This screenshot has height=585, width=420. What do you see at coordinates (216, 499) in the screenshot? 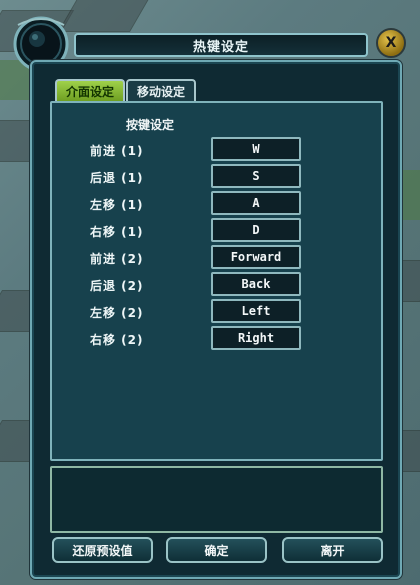
I see `message-area` at bounding box center [216, 499].